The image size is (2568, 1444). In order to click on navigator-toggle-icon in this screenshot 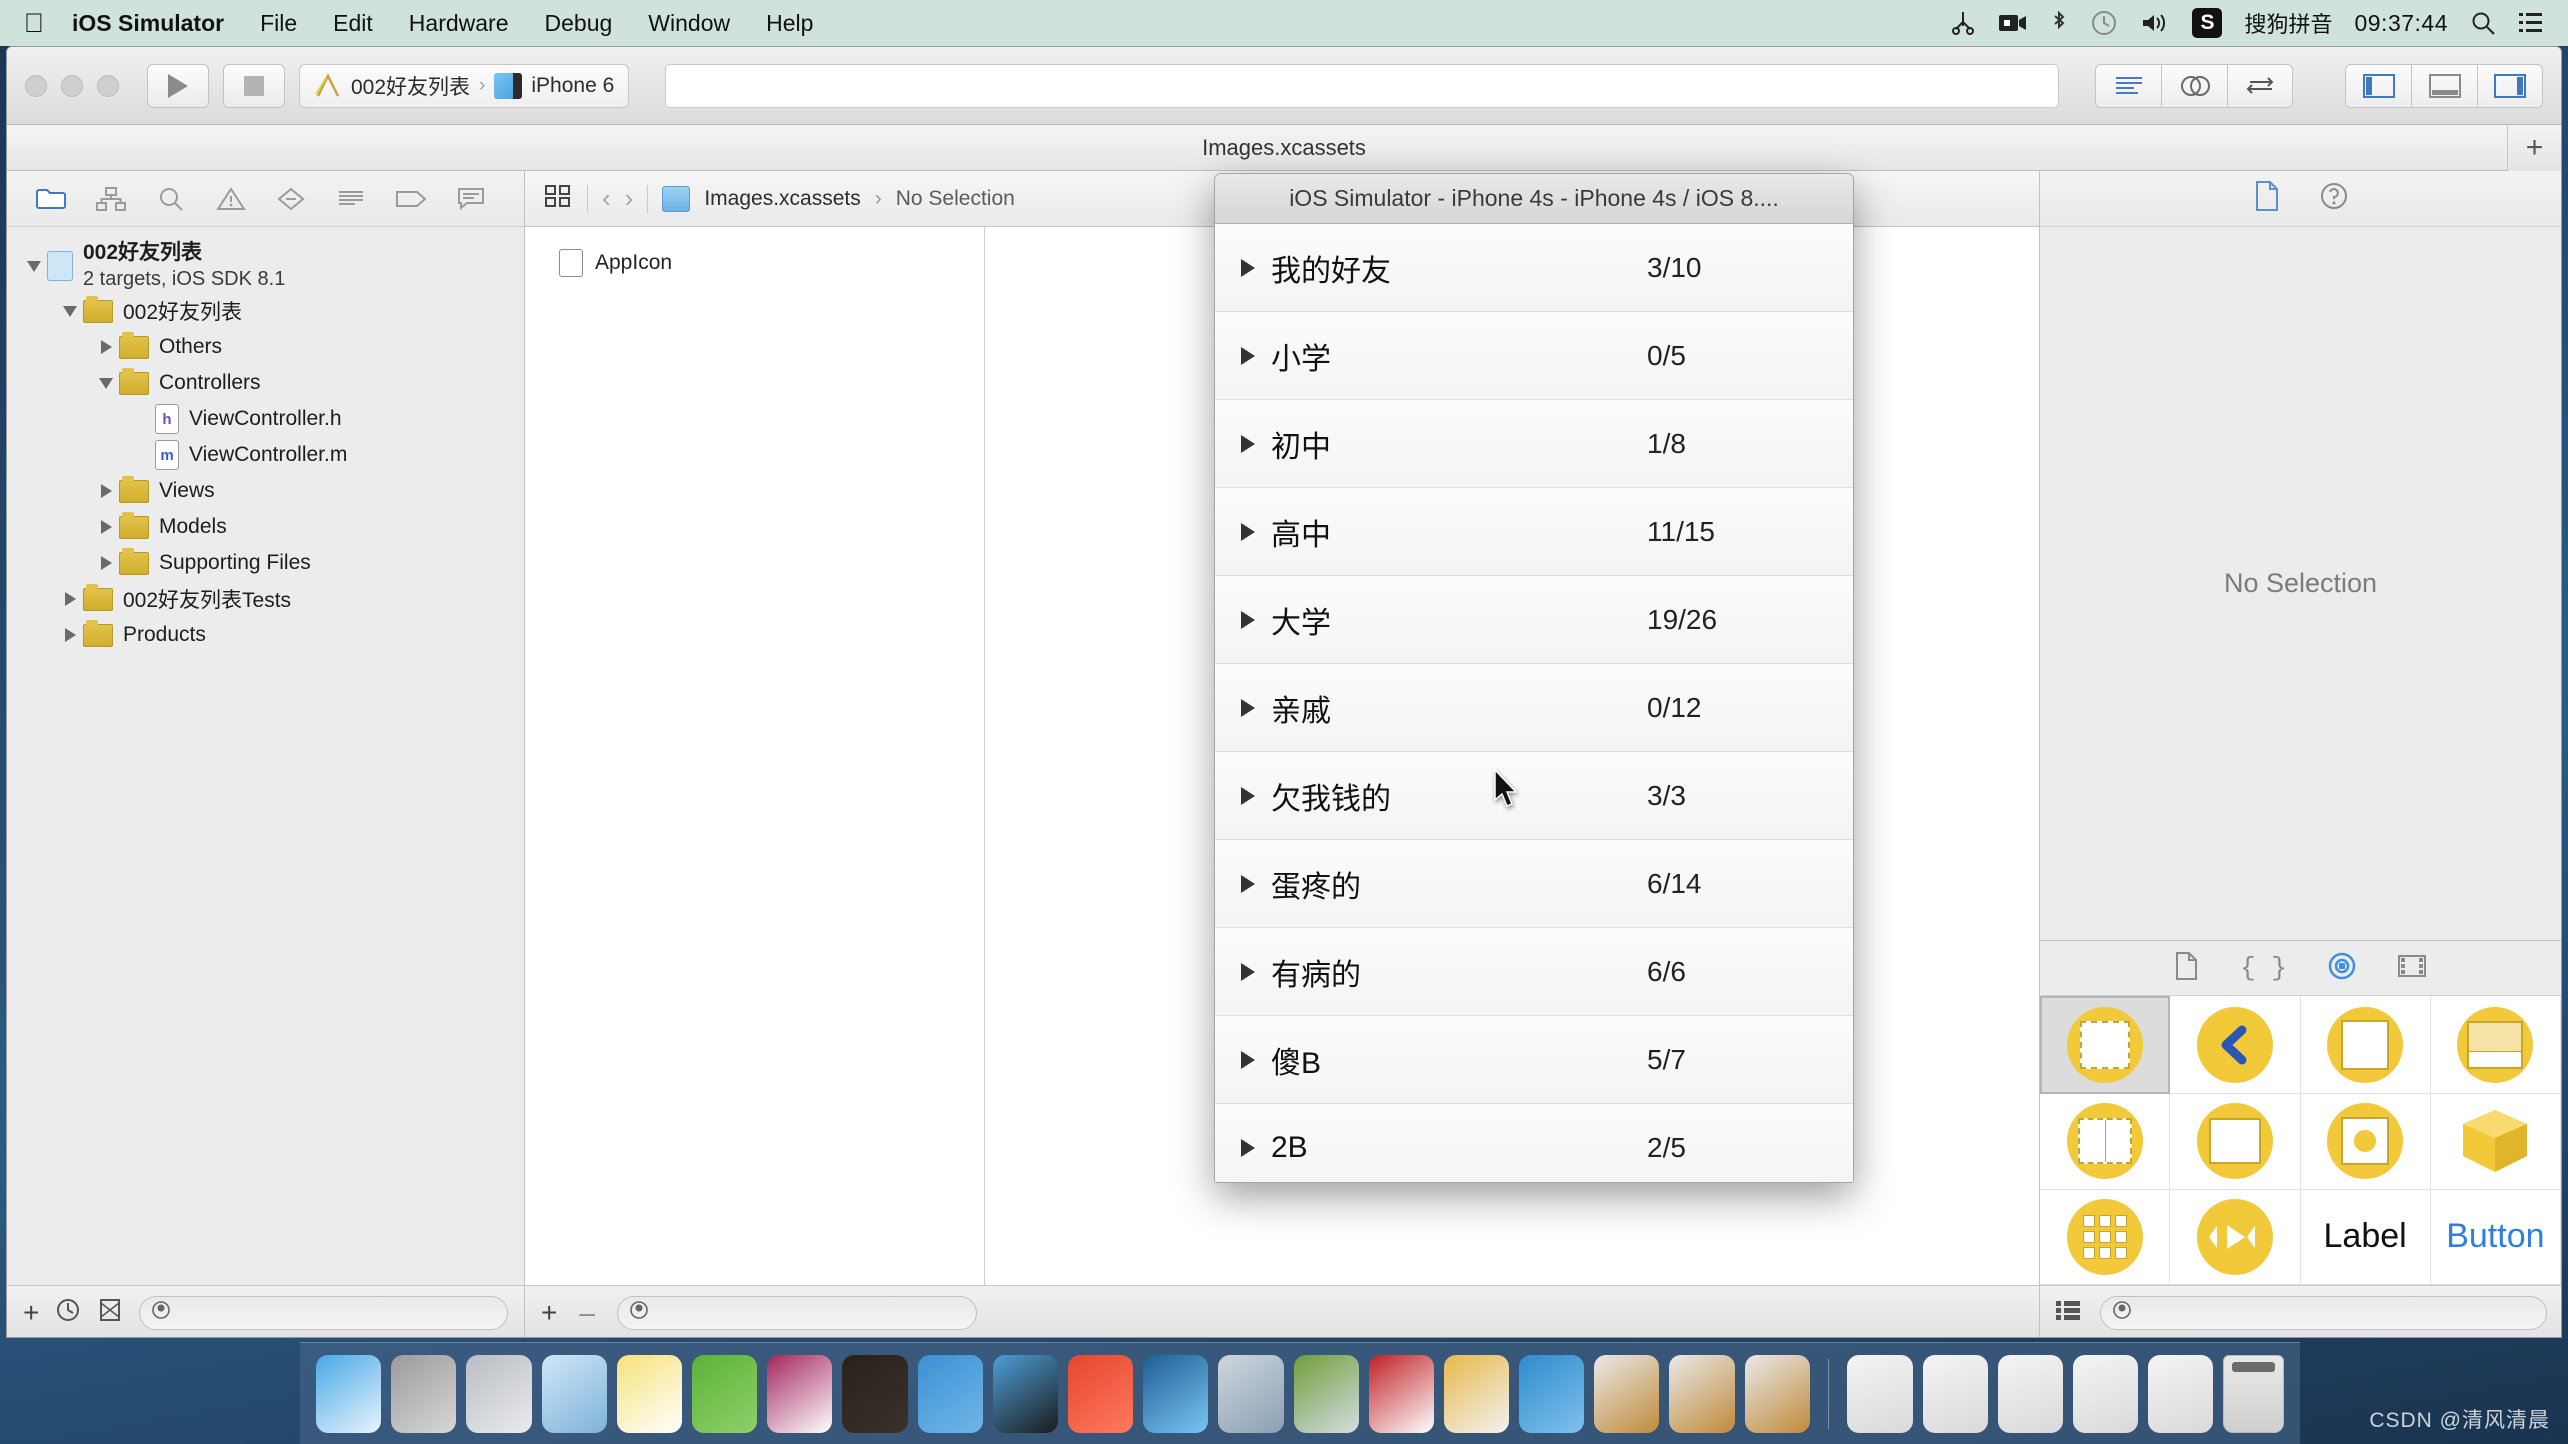, I will do `click(2378, 85)`.